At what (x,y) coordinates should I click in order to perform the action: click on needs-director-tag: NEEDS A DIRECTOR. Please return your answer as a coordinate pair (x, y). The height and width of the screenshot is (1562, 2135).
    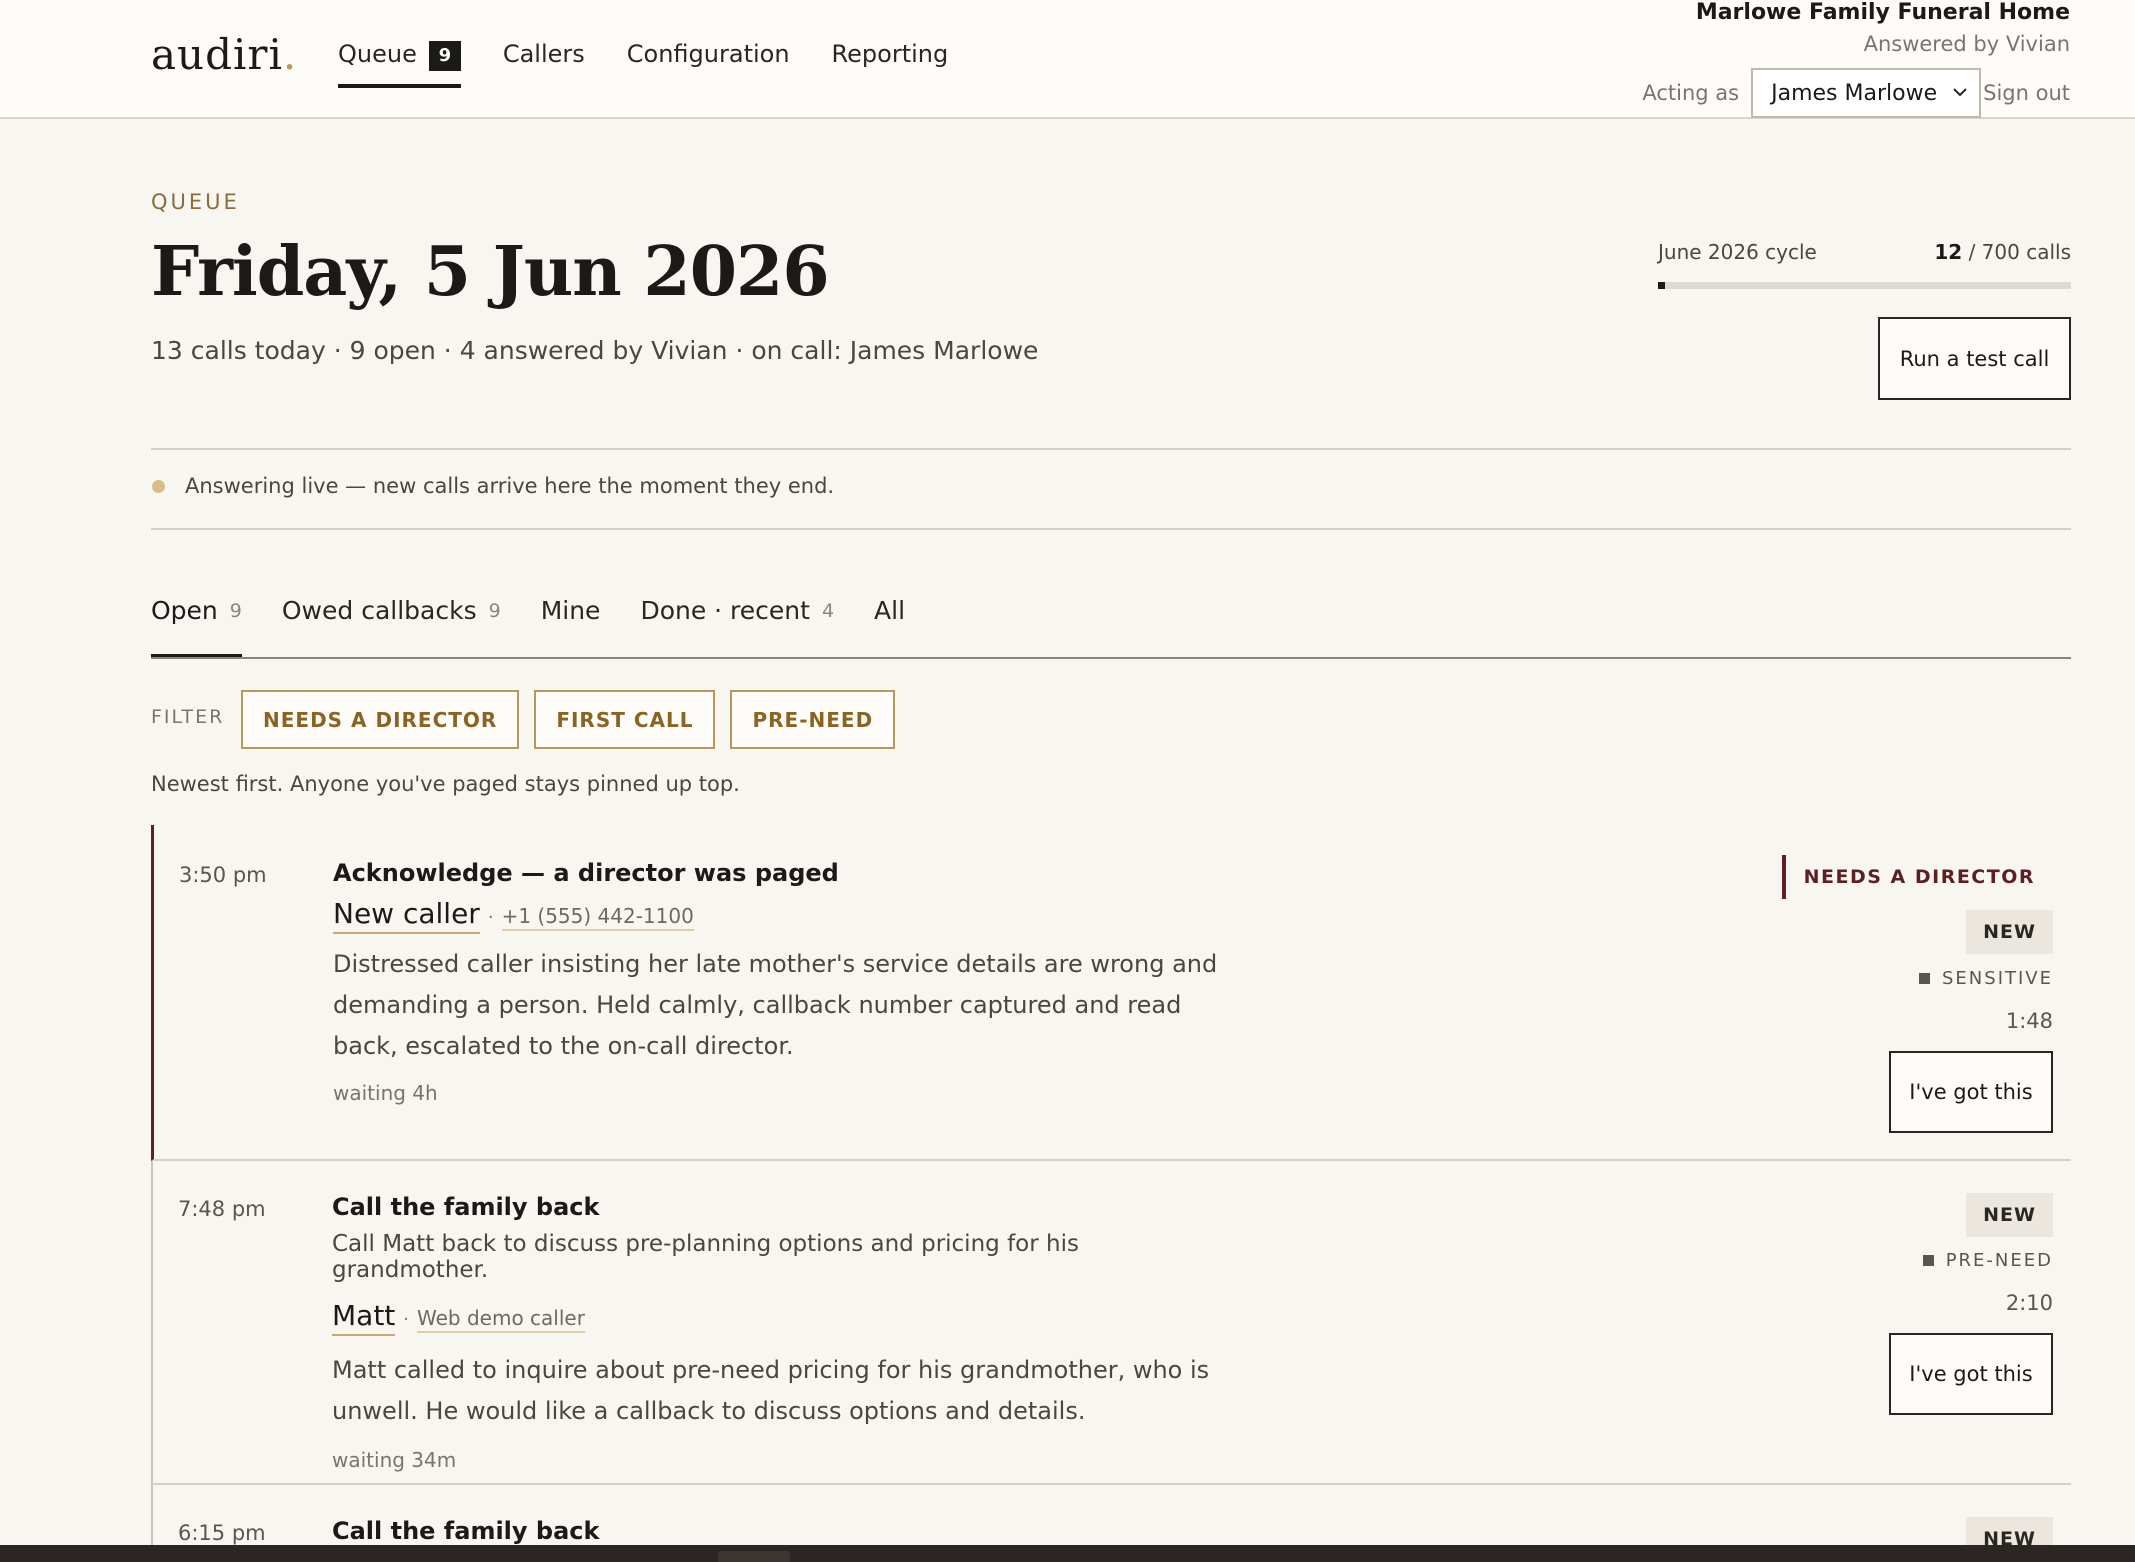
    Looking at the image, I should click on (1908, 877).